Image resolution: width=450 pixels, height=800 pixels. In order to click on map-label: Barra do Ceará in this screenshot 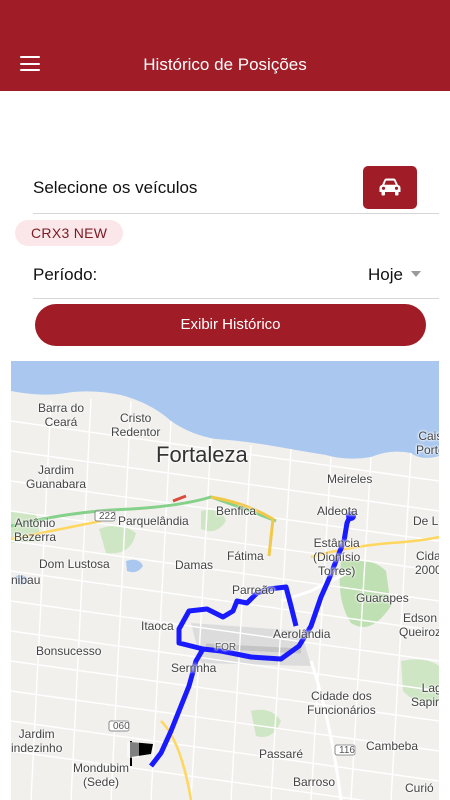, I will do `click(61, 415)`.